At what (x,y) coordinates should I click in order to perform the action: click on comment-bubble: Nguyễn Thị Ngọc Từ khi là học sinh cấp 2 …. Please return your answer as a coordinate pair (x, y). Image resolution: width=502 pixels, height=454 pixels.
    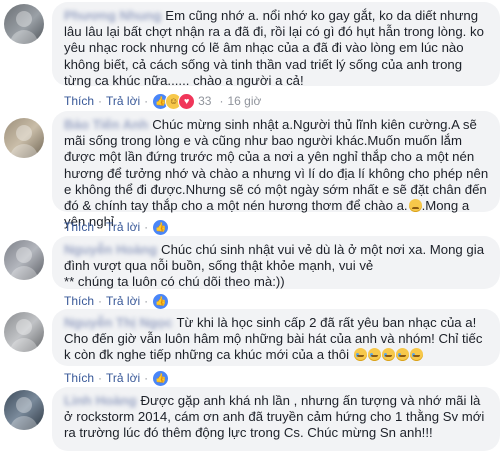
    Looking at the image, I should click on (276, 337).